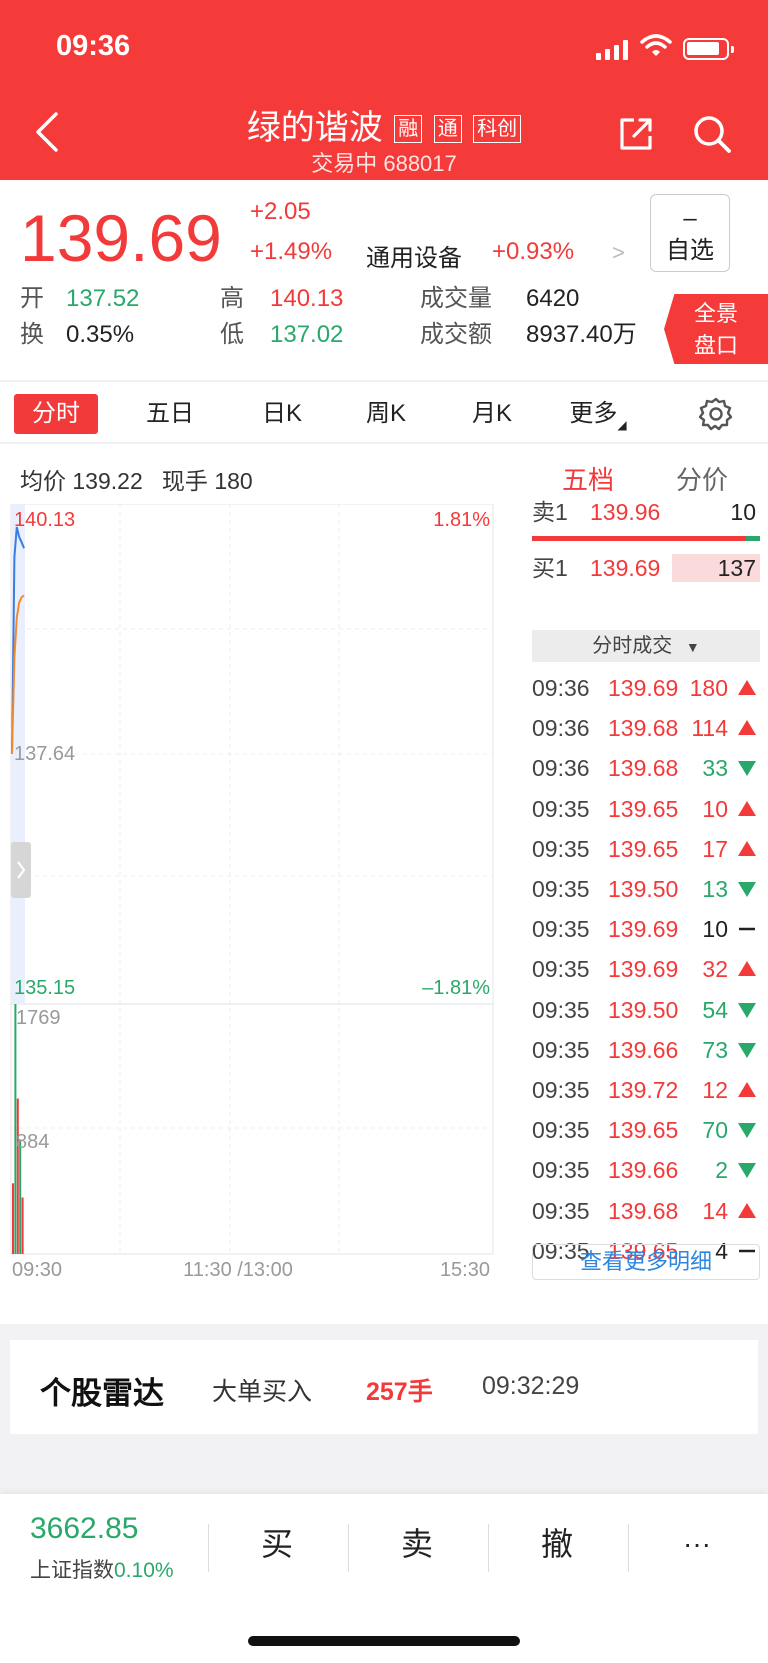 Image resolution: width=768 pixels, height=1663 pixels. Describe the element at coordinates (690, 218) in the screenshot. I see `favorite-sign: –` at that location.